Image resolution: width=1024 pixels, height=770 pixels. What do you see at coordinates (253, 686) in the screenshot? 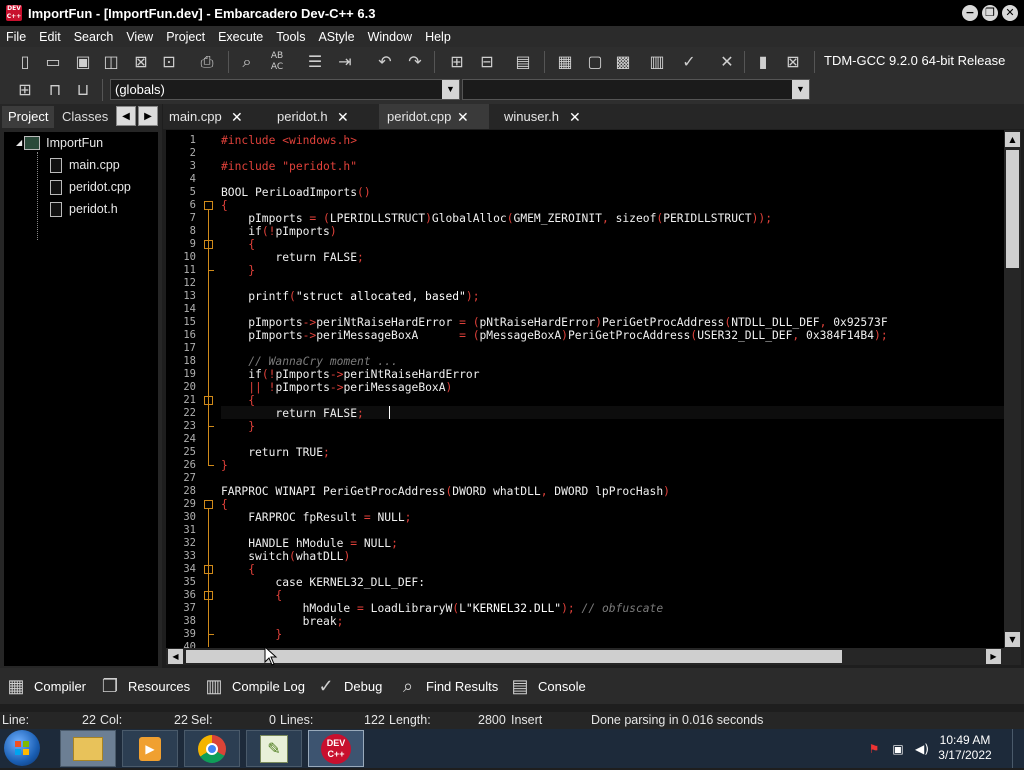
I see `tab-compile-log: ▥ Compile Log` at bounding box center [253, 686].